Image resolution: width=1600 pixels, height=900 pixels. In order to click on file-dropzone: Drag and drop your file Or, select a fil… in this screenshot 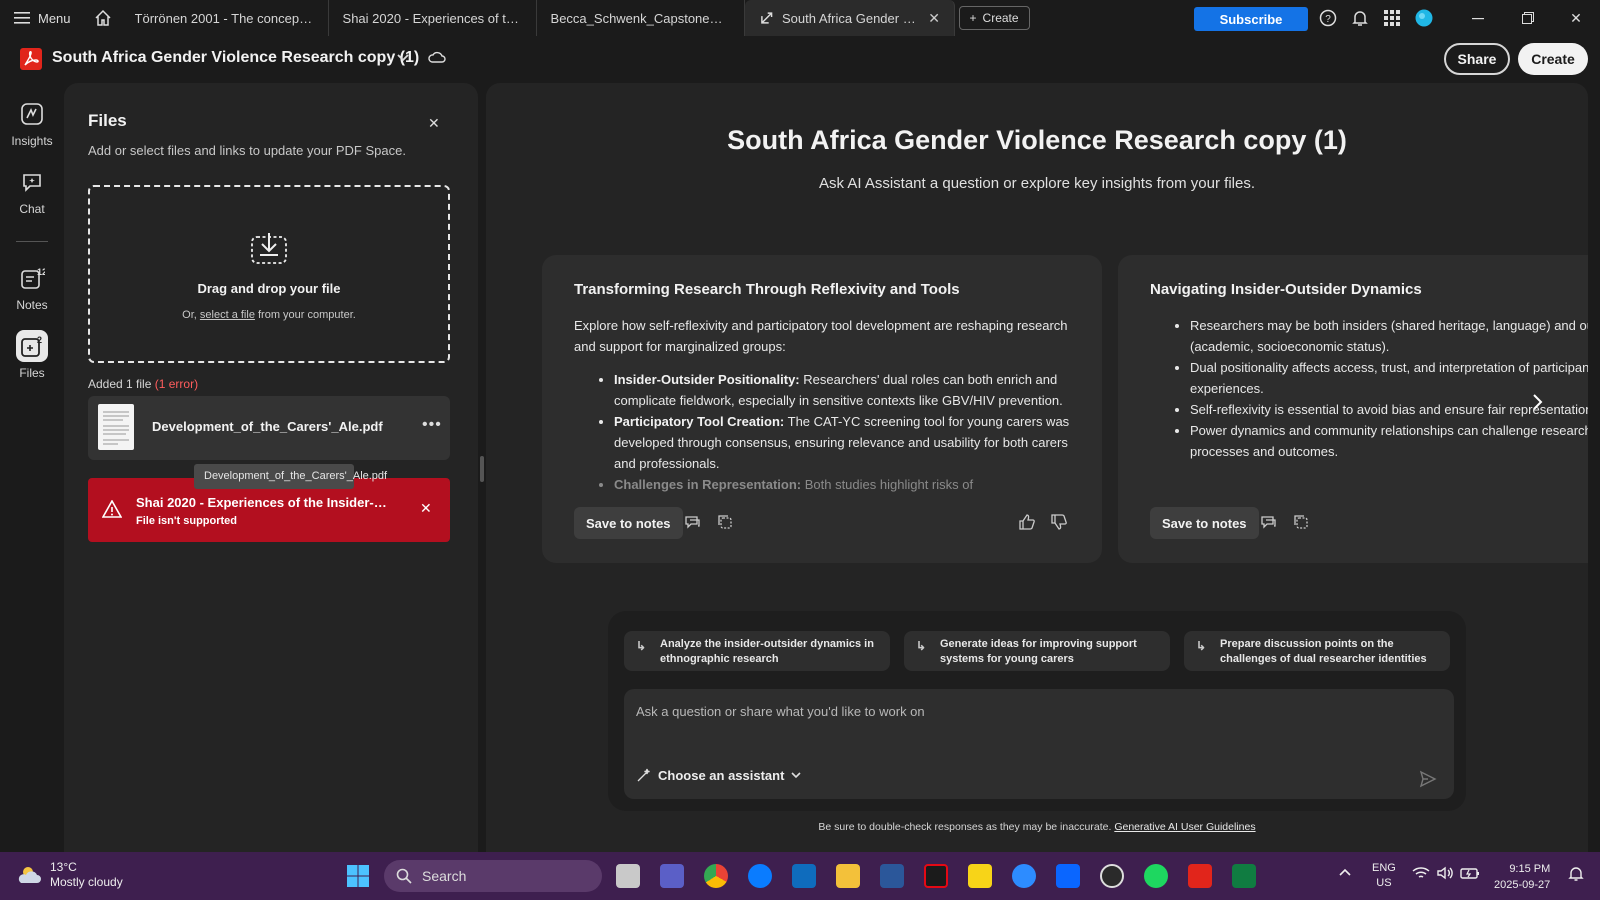, I will do `click(269, 274)`.